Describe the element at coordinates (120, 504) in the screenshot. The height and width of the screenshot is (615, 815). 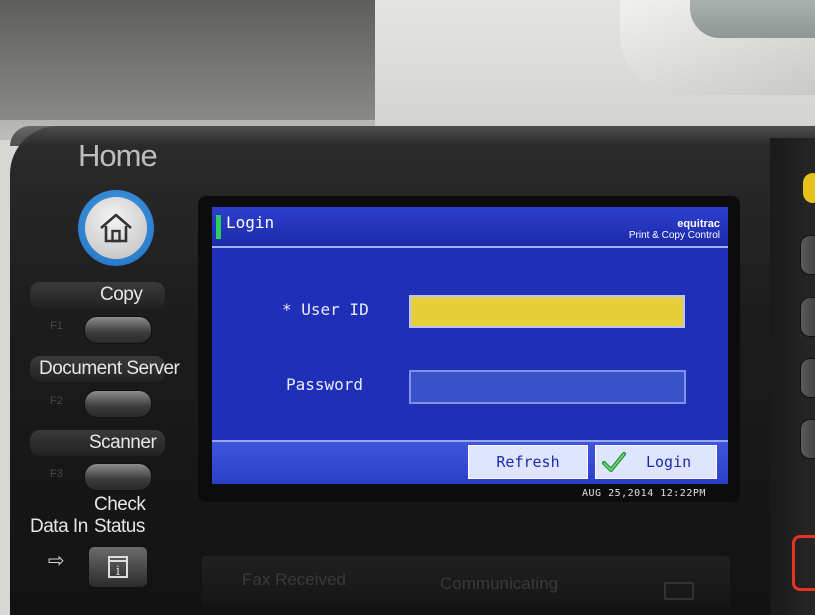
I see `check-status-label-line1: Check` at that location.